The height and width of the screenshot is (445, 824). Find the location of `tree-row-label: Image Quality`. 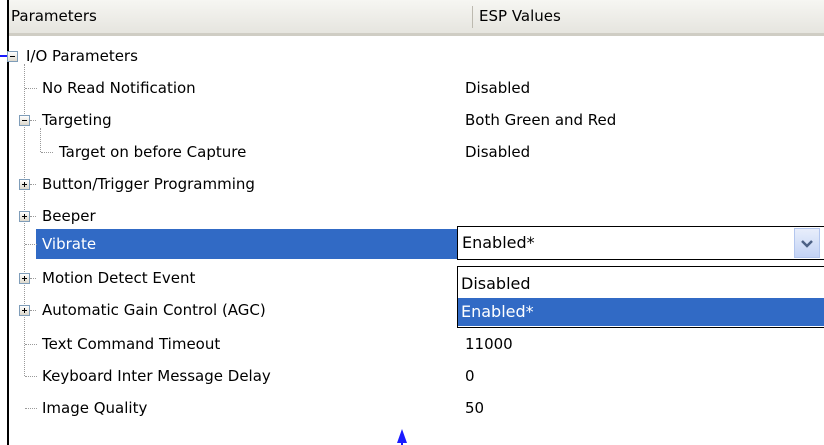

tree-row-label: Image Quality is located at coordinates (95, 408).